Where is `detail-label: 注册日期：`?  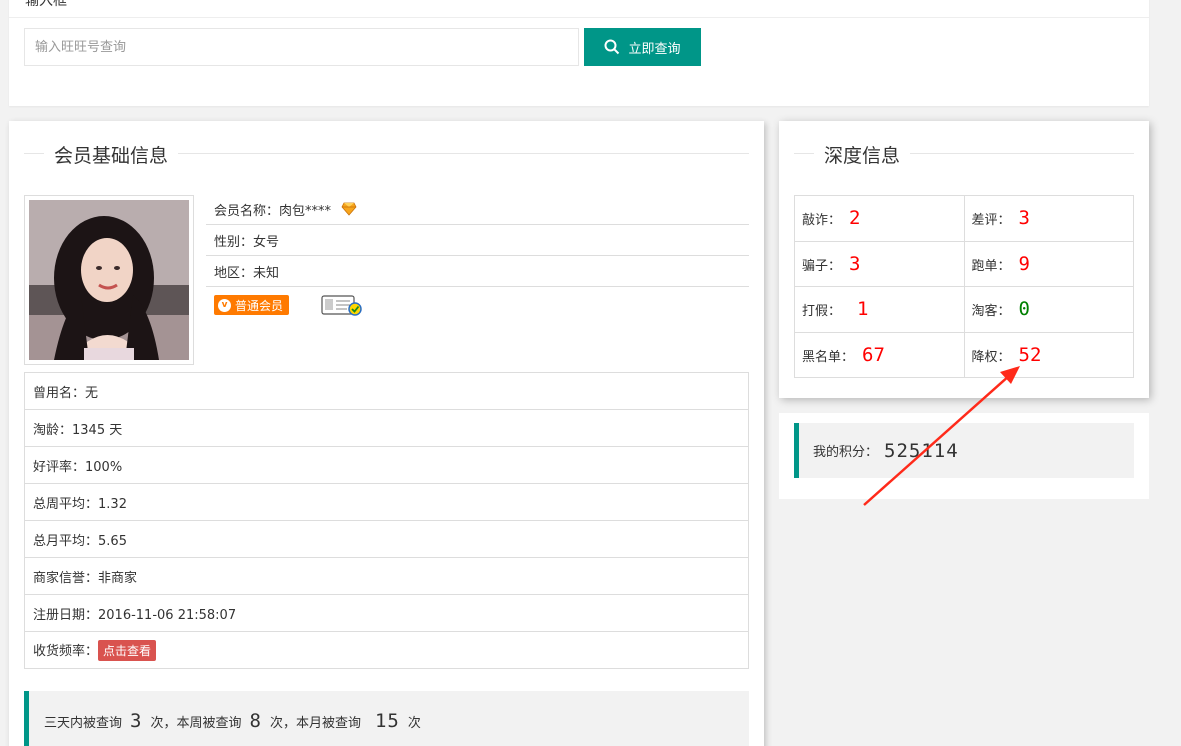
detail-label: 注册日期： is located at coordinates (66, 615).